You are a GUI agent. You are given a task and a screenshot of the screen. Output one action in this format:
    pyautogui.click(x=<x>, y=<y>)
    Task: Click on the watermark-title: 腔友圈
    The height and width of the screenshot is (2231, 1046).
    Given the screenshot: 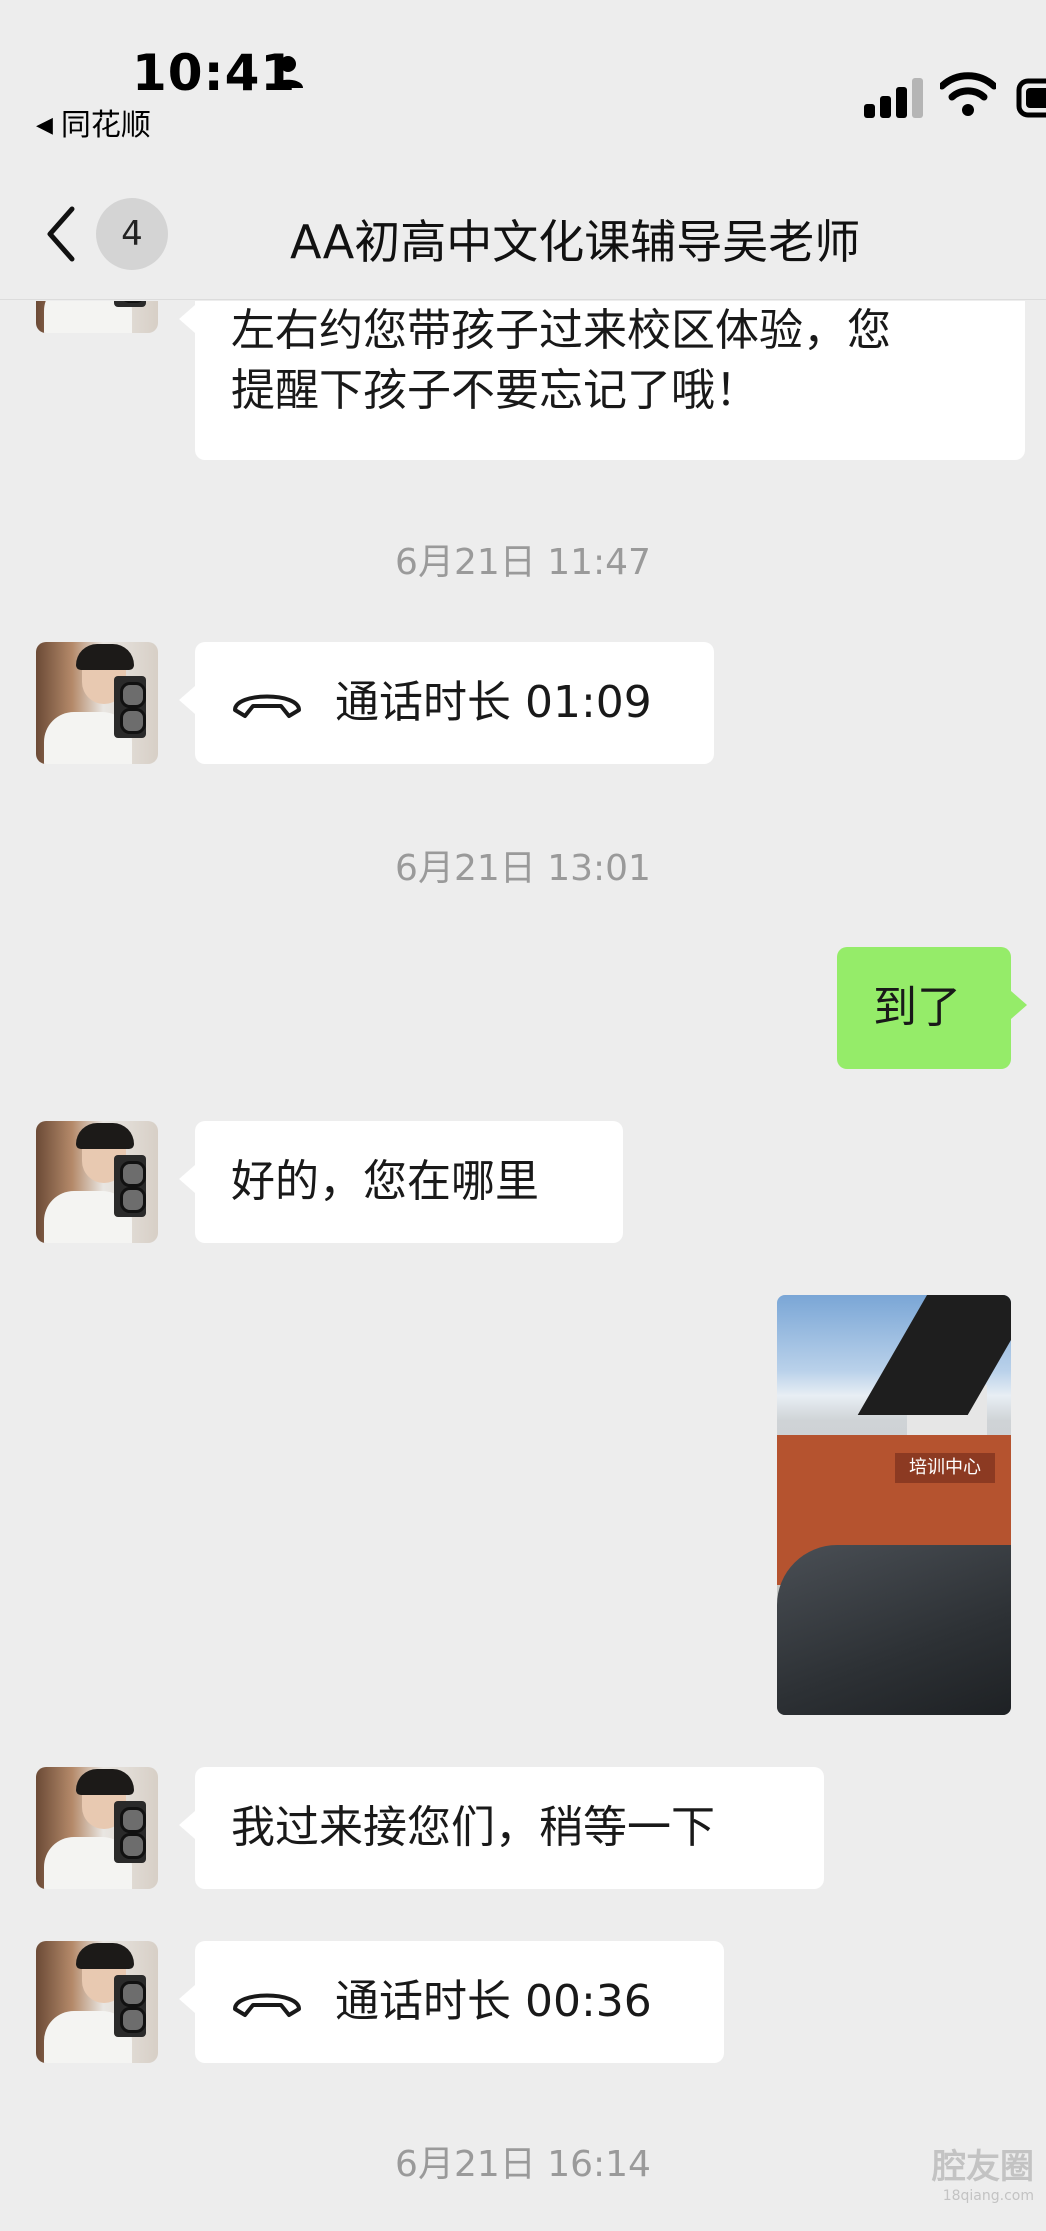 What is the action you would take?
    pyautogui.click(x=983, y=2167)
    